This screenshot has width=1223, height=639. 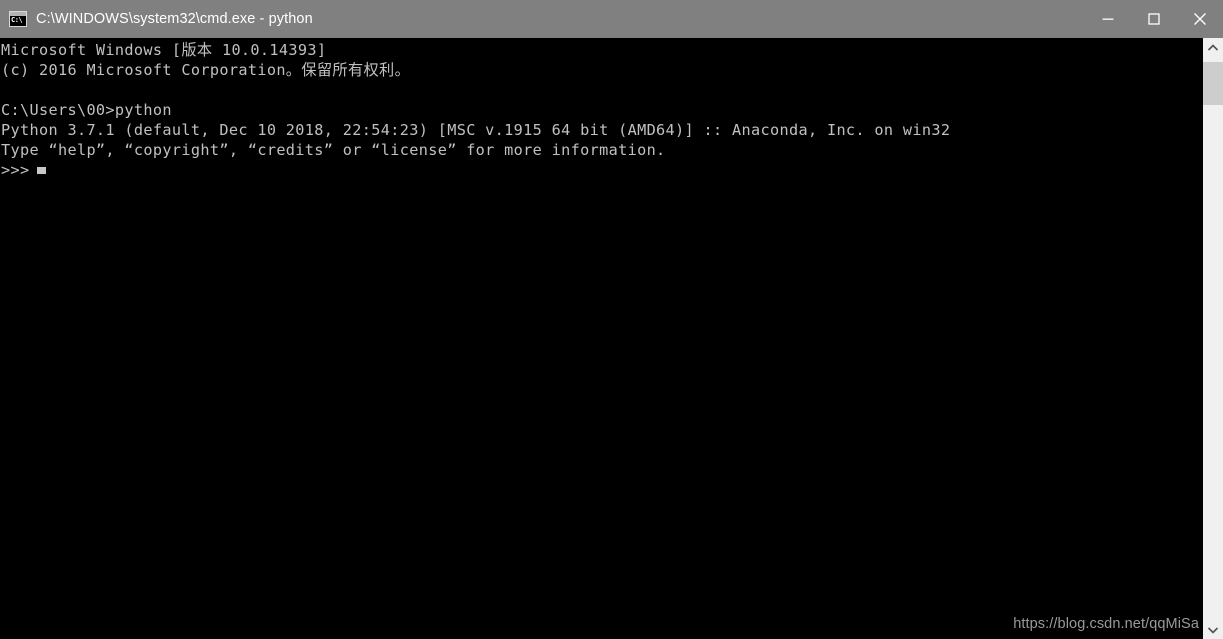 I want to click on console-line: (c) 2016 Microsoft Corporation。保留所有权利。, so click(x=206, y=70).